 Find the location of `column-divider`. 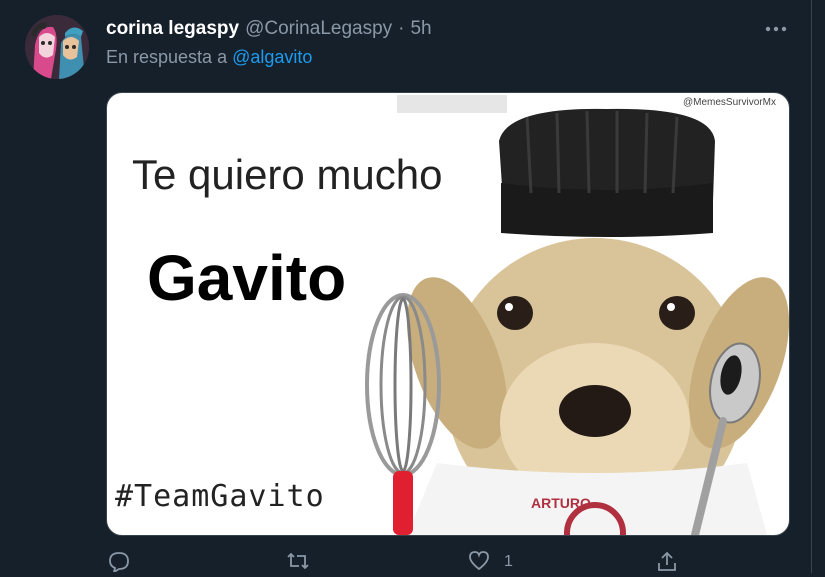

column-divider is located at coordinates (811, 286).